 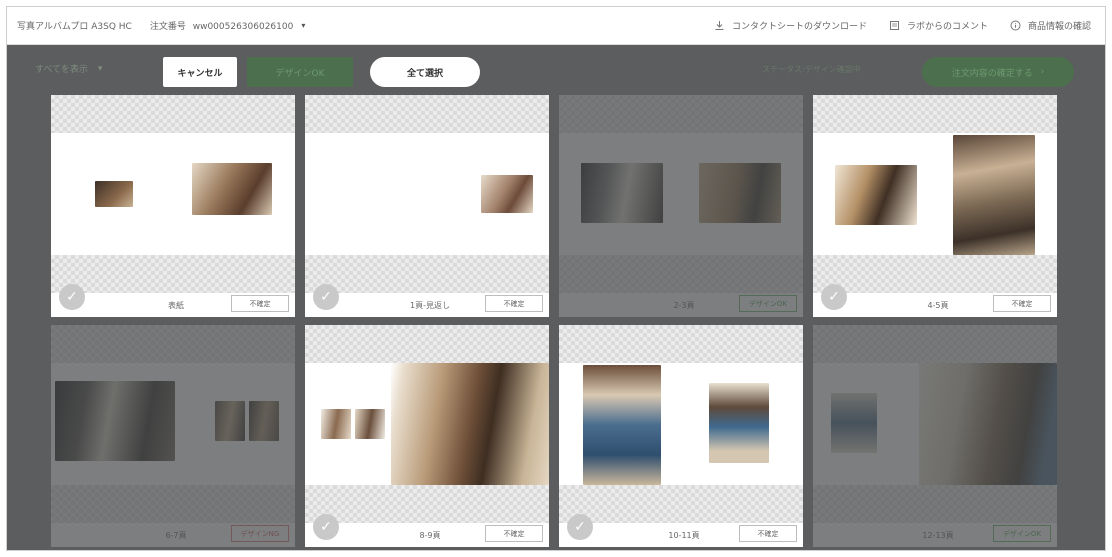 I want to click on header-links: コンタクトシートのダウンロード ラボからのコメント 商品情報の確認, so click(x=902, y=25).